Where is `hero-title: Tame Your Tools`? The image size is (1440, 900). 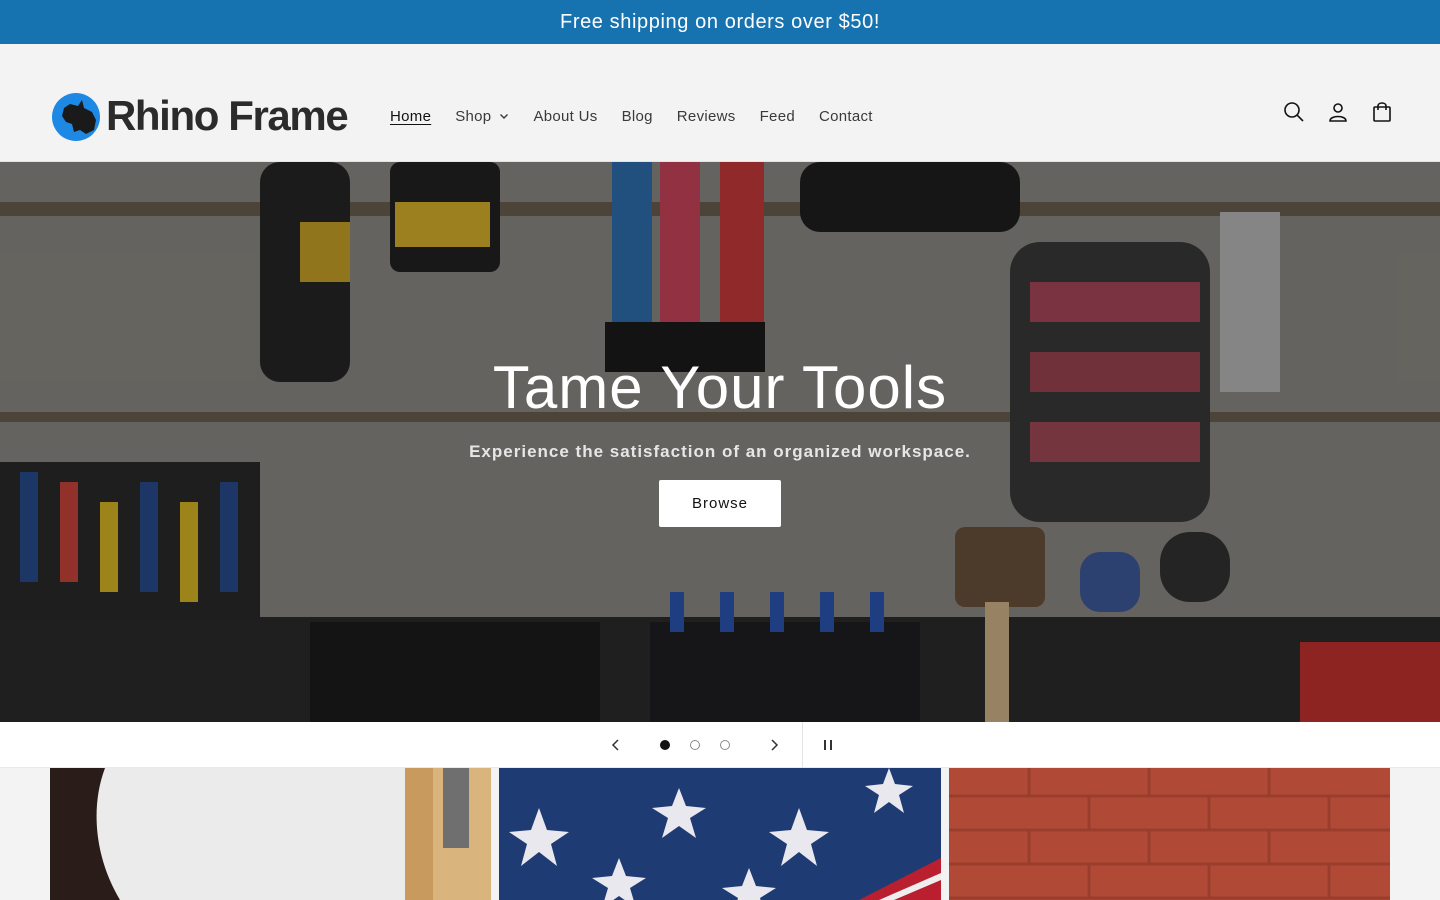 hero-title: Tame Your Tools is located at coordinates (720, 387).